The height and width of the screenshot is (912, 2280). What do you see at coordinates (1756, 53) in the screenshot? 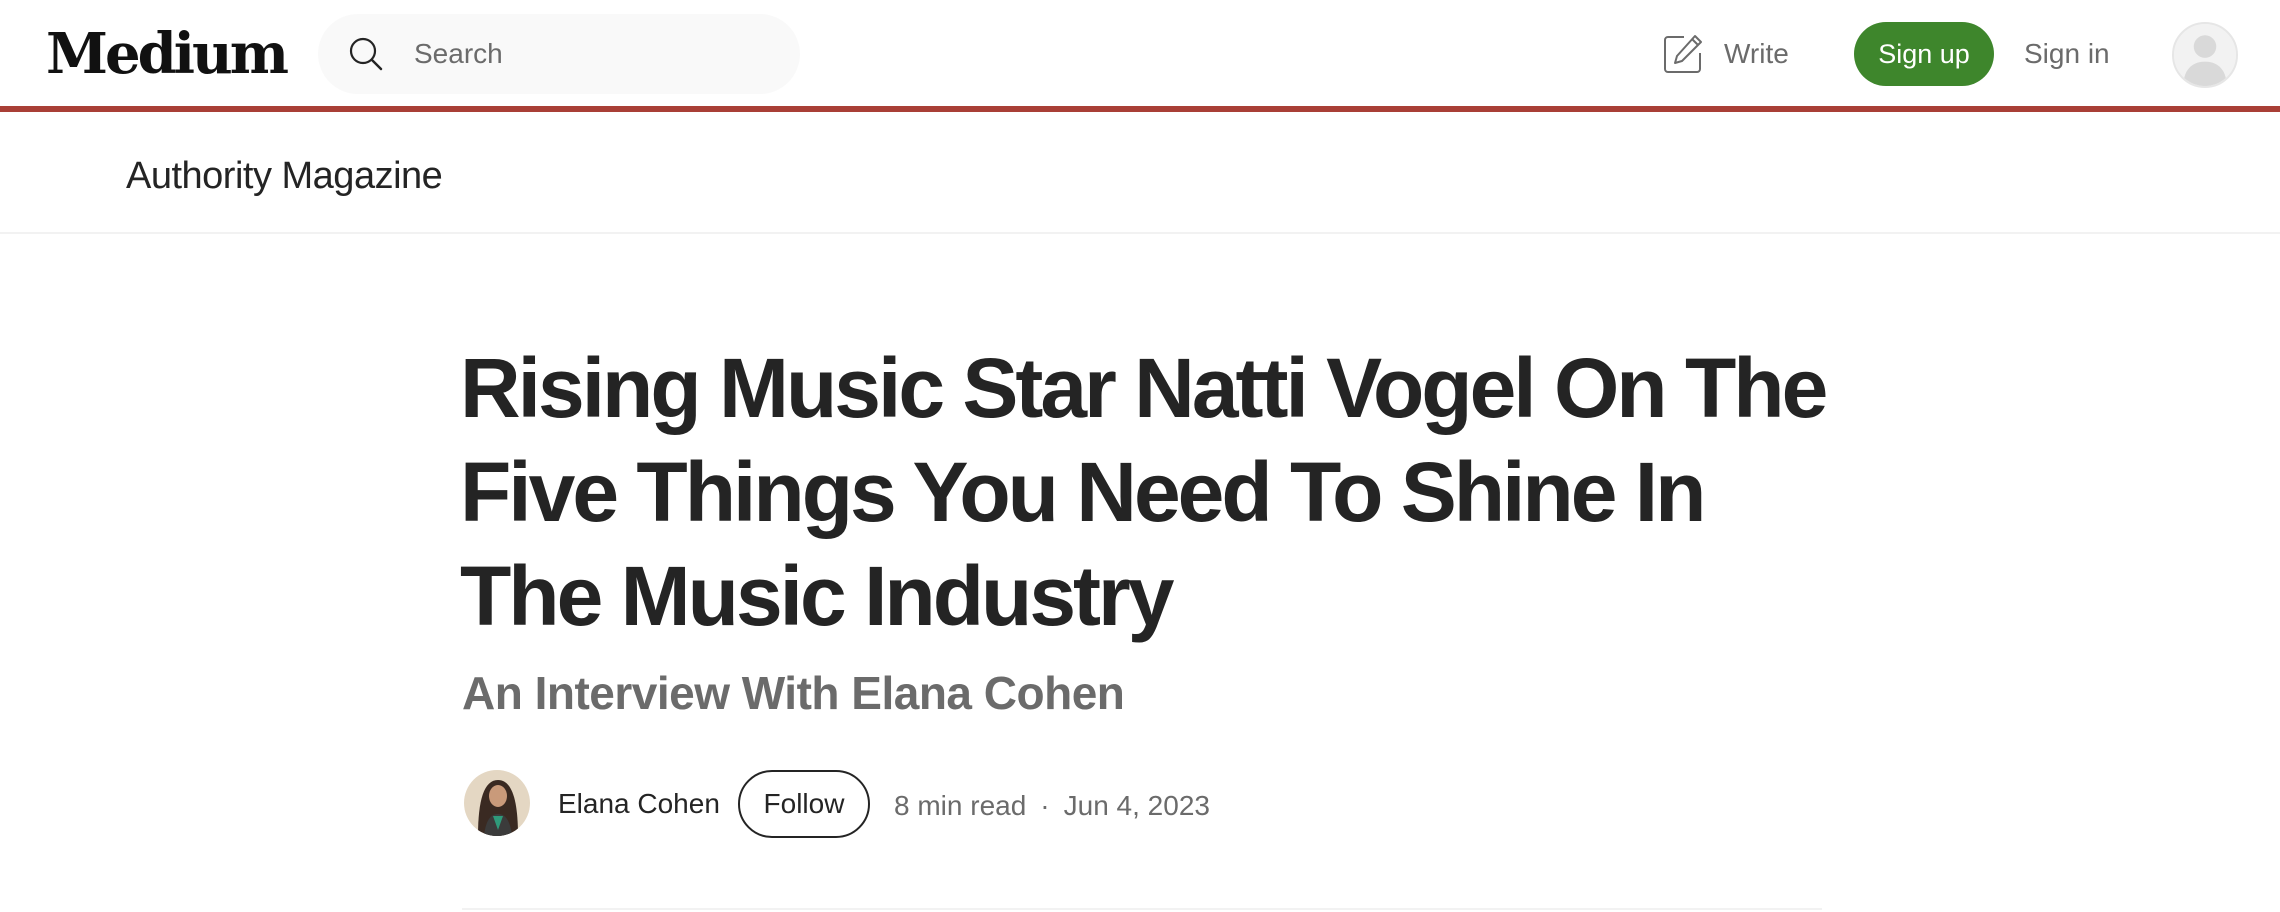
I see `write-label: Write` at bounding box center [1756, 53].